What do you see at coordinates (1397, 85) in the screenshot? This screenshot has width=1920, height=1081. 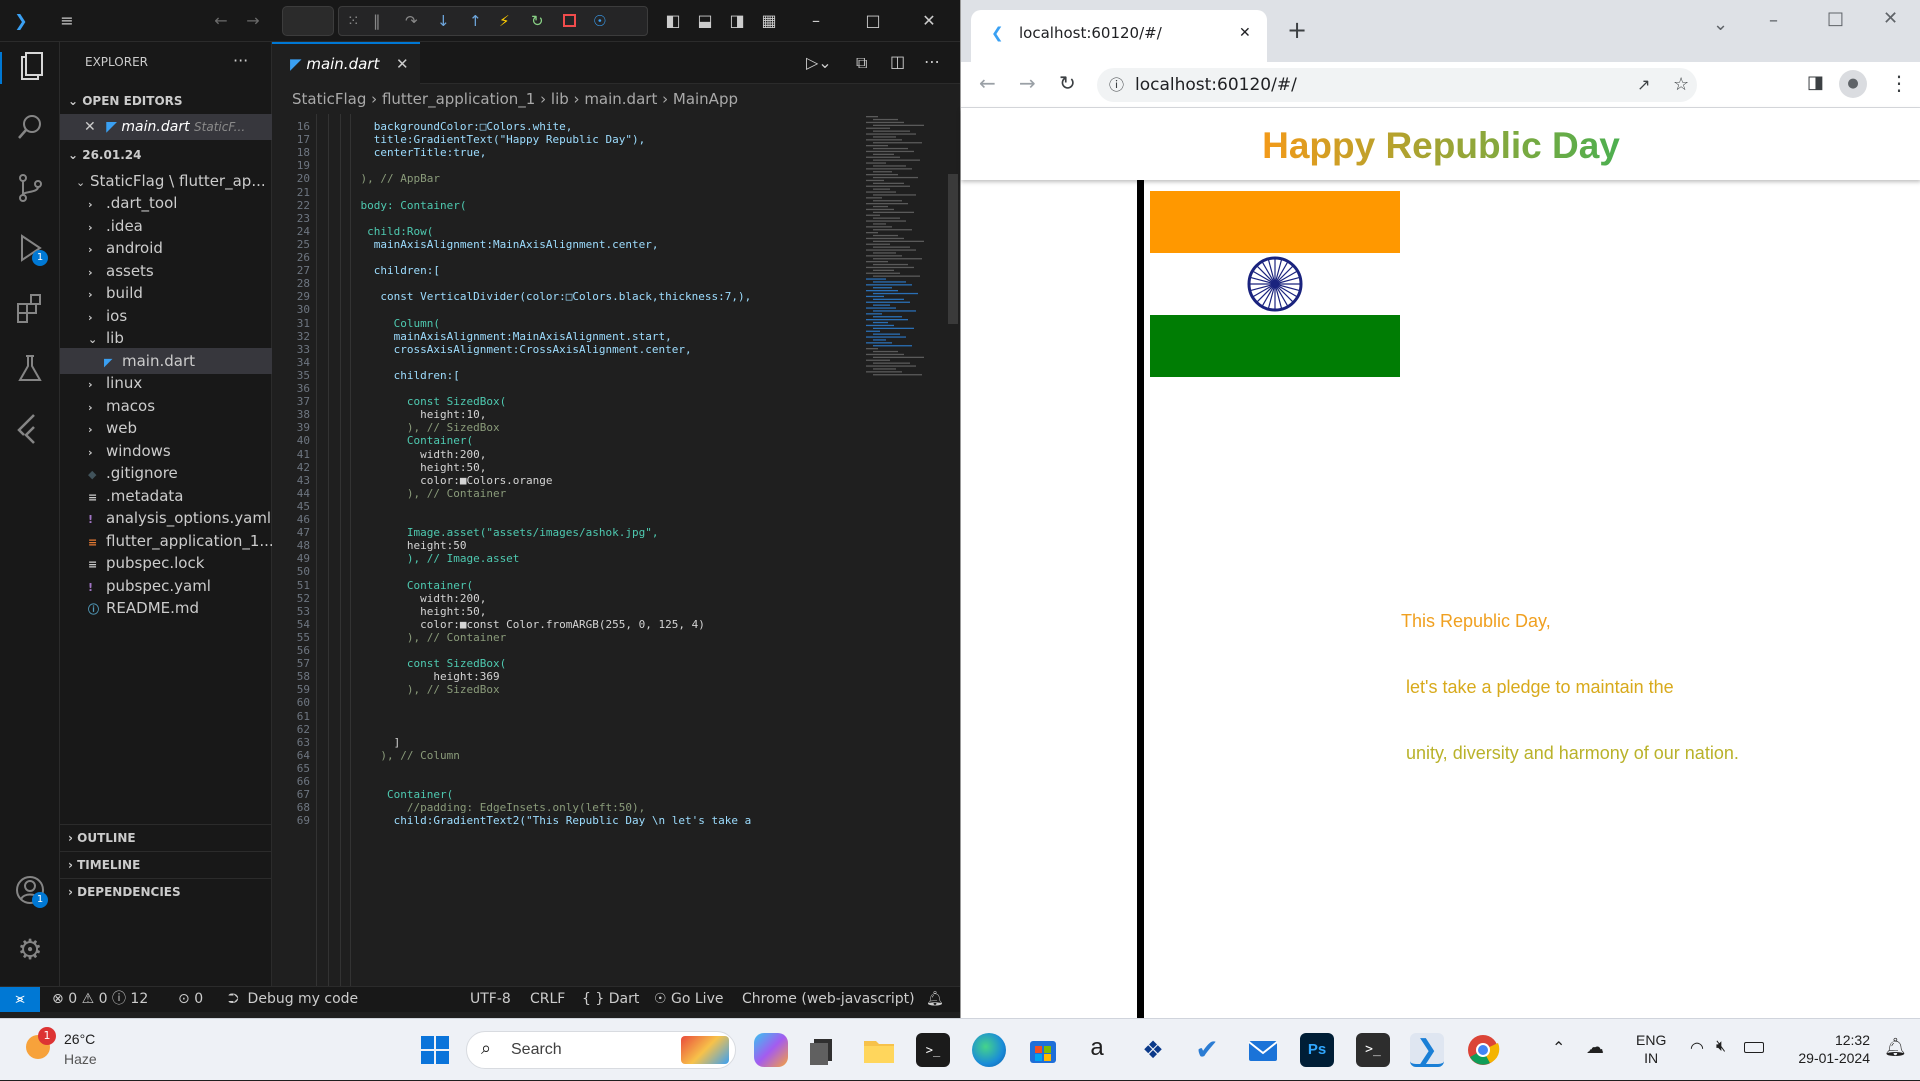 I see `address-bar: ⓘ localhost:60120/#/ ↗ ☆` at bounding box center [1397, 85].